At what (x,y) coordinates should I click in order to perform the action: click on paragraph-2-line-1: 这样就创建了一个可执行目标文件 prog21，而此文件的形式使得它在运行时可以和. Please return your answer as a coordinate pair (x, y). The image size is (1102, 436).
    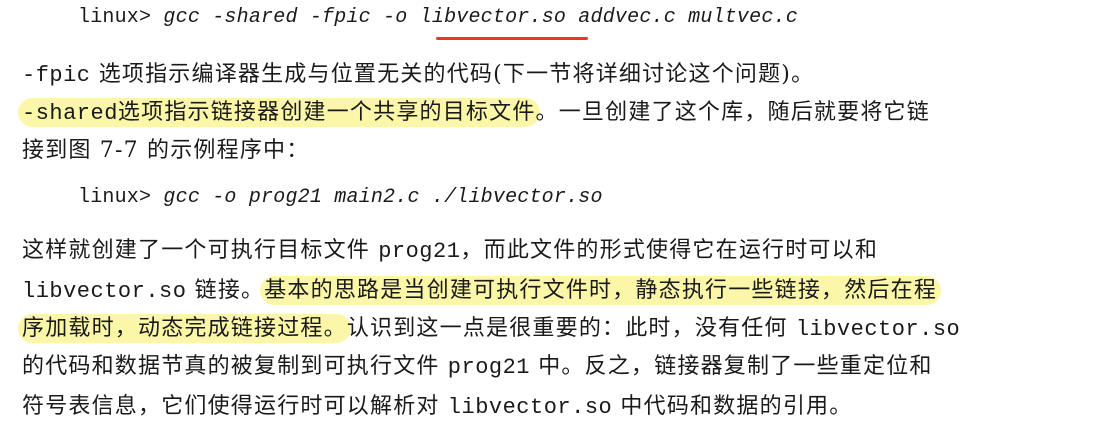
    Looking at the image, I should click on (450, 251).